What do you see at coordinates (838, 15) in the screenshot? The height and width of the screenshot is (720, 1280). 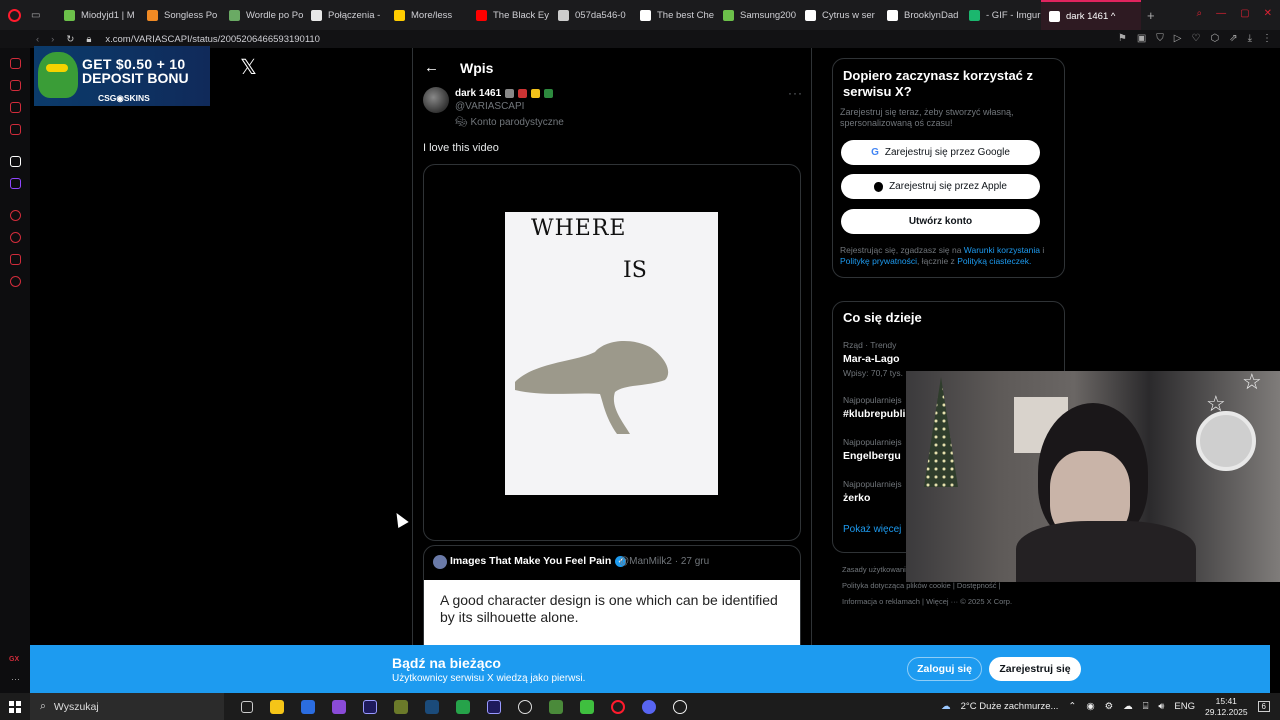 I see `browser-tab: Cytrus w ser` at bounding box center [838, 15].